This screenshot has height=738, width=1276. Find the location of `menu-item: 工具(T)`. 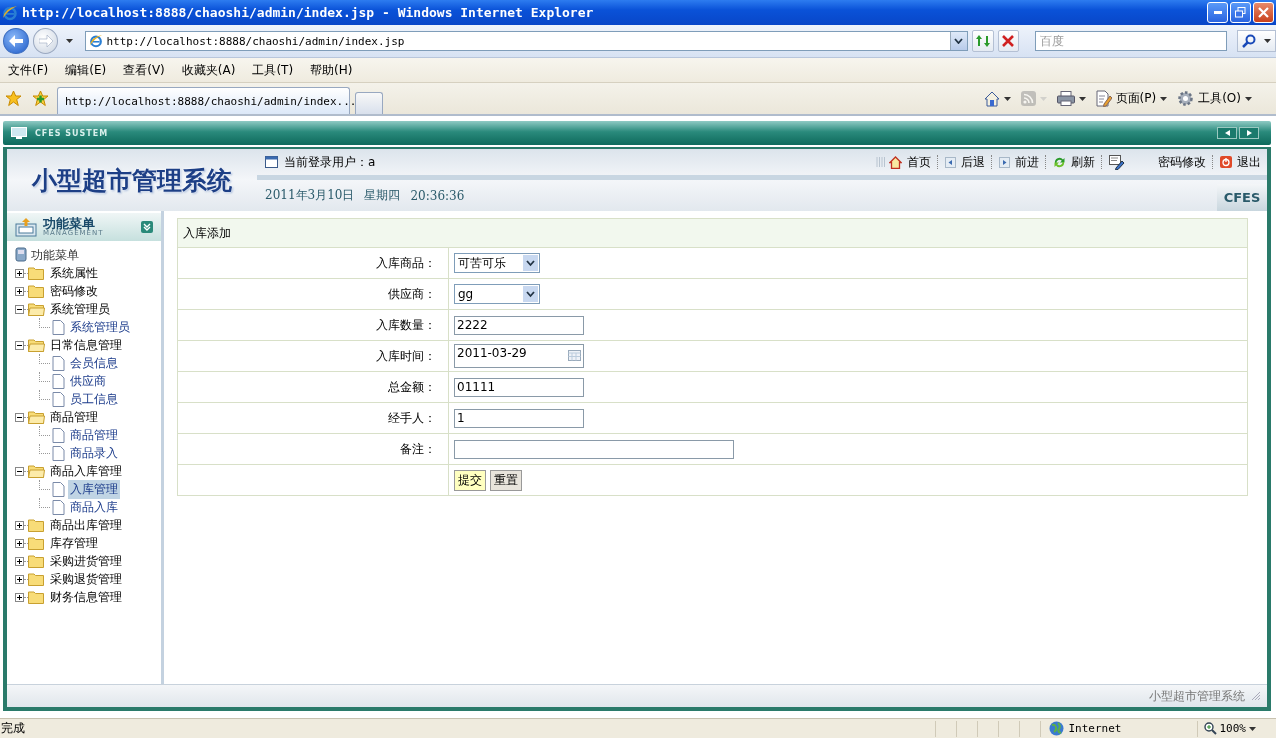

menu-item: 工具(T) is located at coordinates (273, 70).